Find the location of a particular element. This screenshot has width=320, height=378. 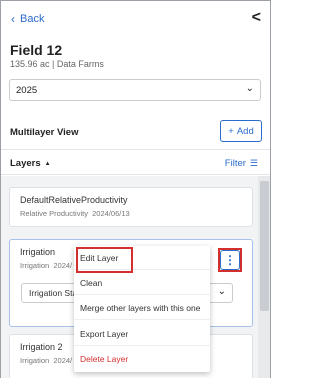

filter-label: Filter is located at coordinates (235, 163).